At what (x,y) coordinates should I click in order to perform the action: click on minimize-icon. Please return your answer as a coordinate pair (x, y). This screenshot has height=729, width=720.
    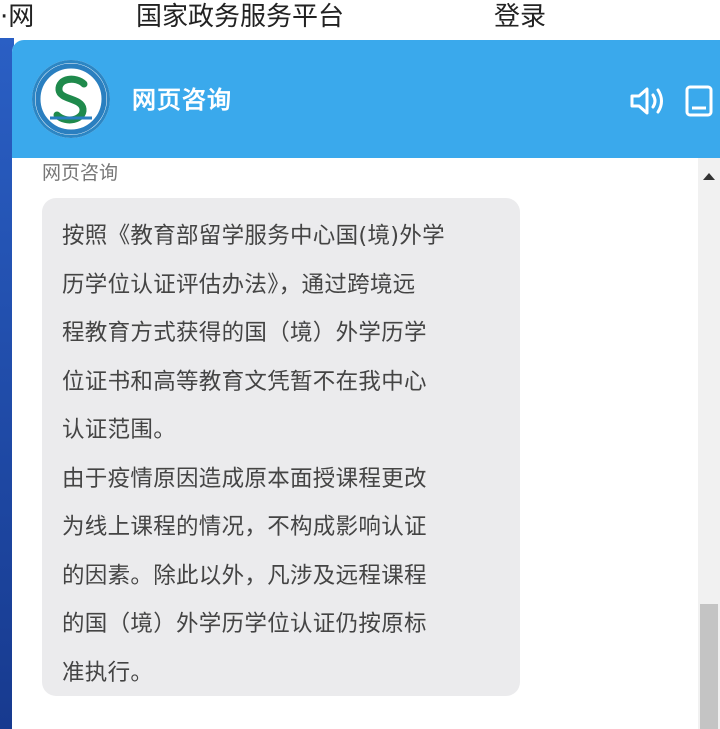
    Looking at the image, I should click on (700, 101).